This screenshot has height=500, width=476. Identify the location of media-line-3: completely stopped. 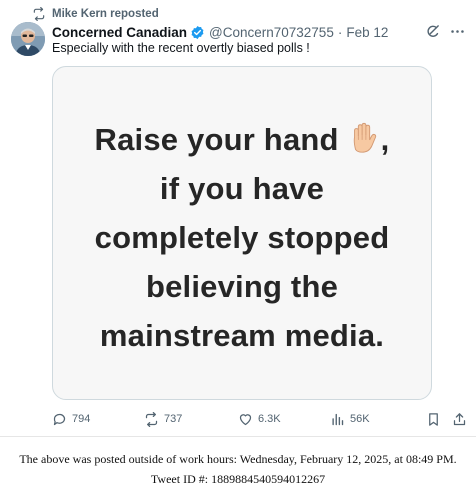
(242, 237).